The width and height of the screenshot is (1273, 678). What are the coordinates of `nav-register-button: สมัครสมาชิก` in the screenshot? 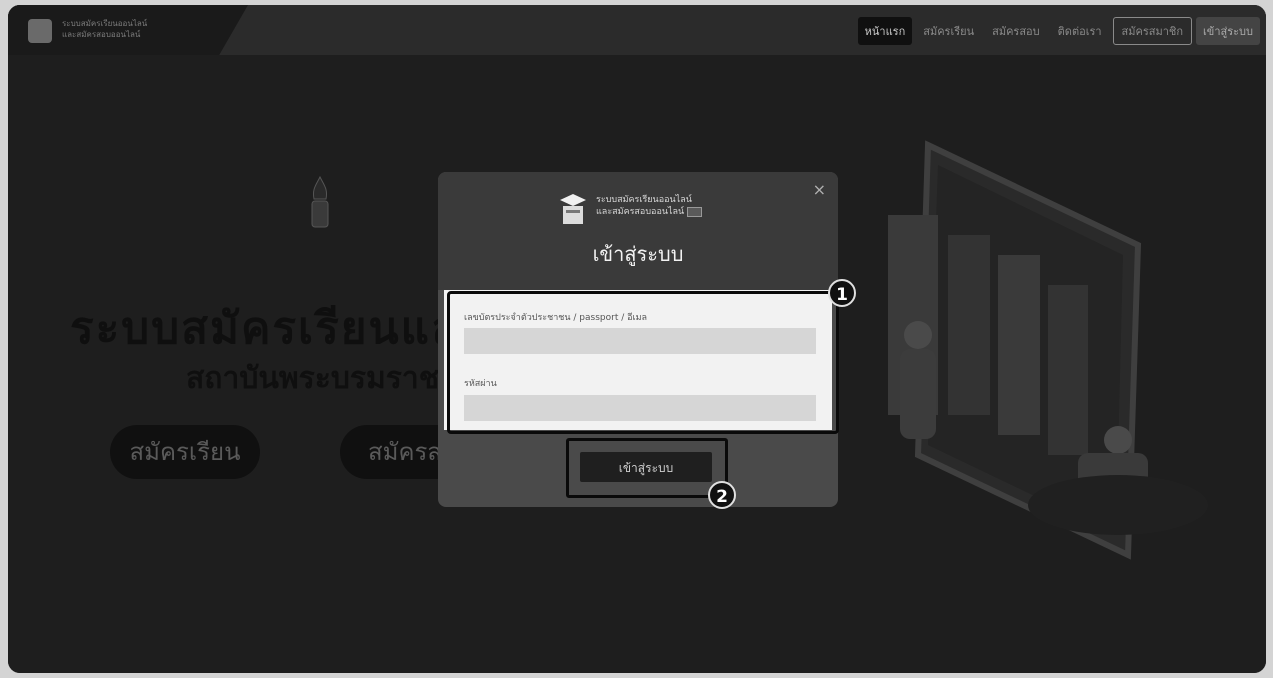 It's located at (1152, 31).